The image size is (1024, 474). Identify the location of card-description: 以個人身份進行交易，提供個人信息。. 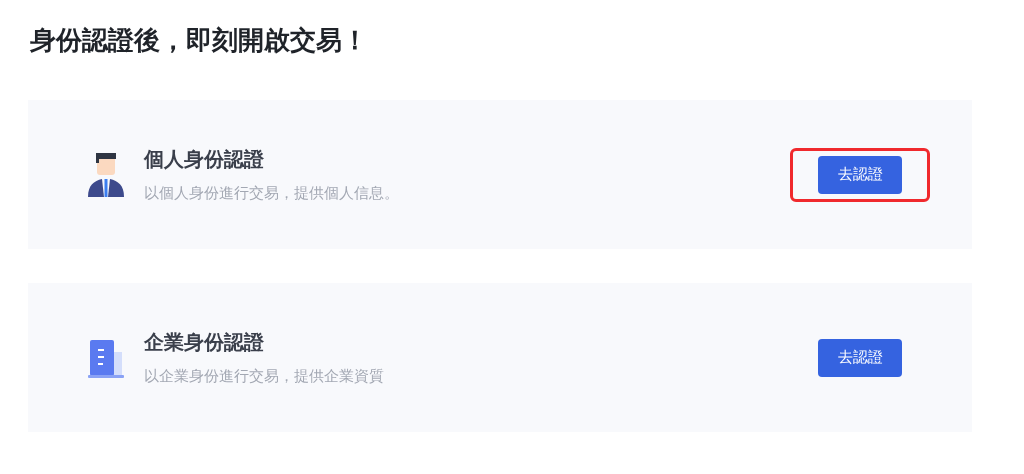
(272, 194).